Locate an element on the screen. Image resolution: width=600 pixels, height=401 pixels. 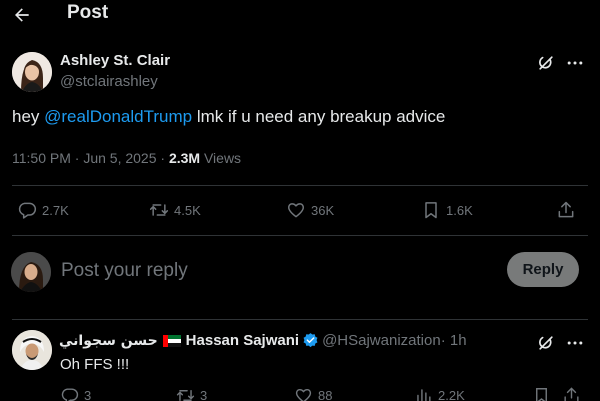
mention-link: @realDonaldTrump is located at coordinates (118, 116).